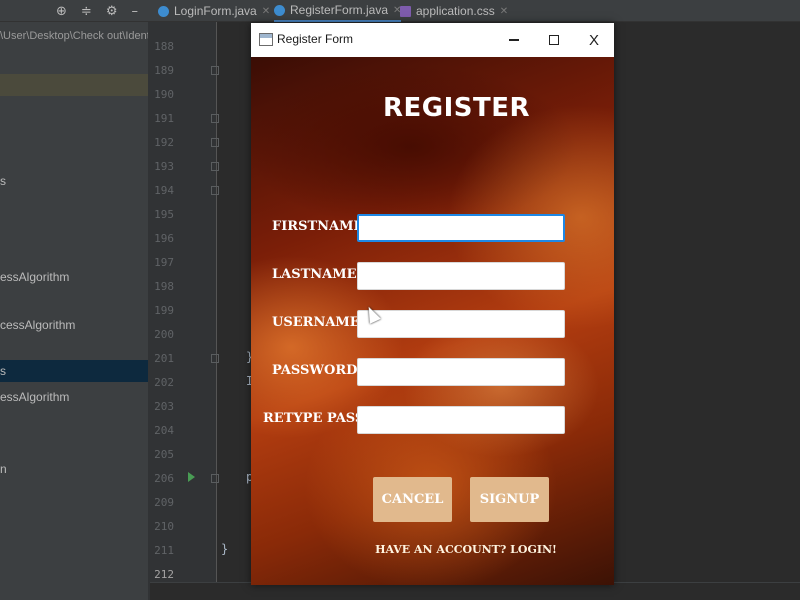  I want to click on firstname-label: FIRSTNAME:, so click(320, 226).